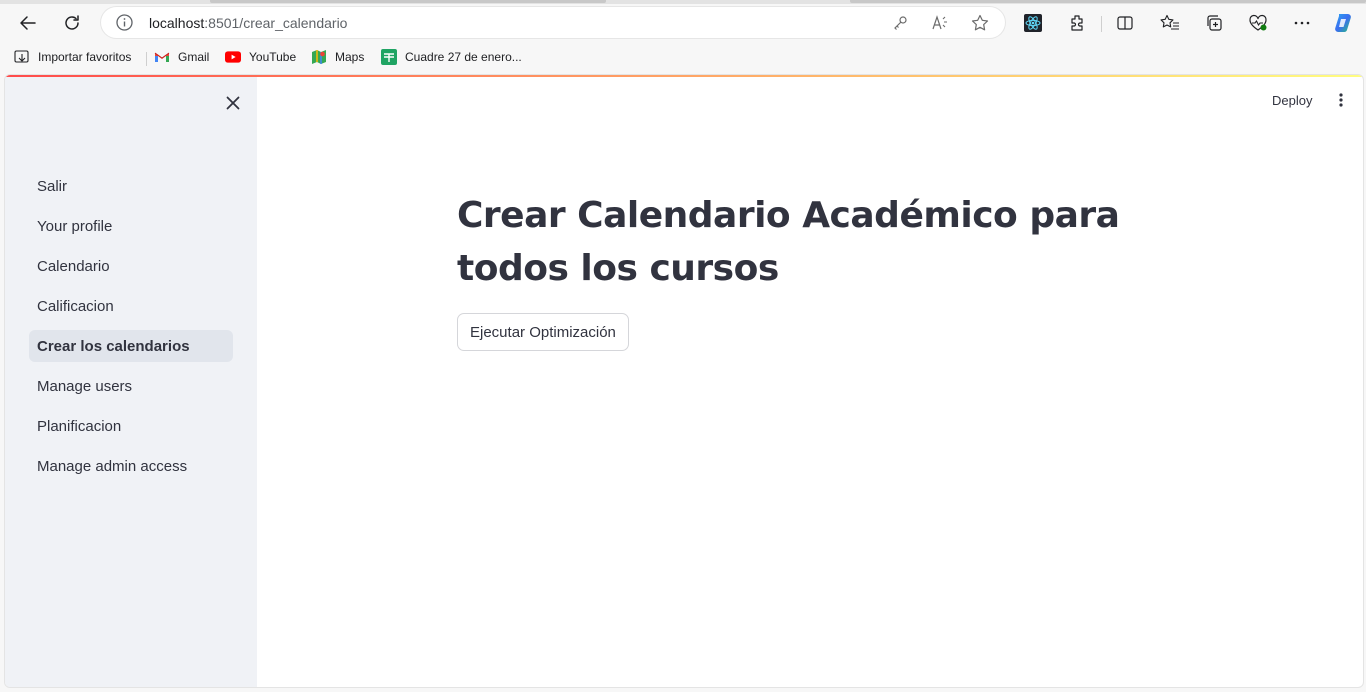 The height and width of the screenshot is (692, 1366). Describe the element at coordinates (350, 57) in the screenshot. I see `bookmark-label: Maps` at that location.